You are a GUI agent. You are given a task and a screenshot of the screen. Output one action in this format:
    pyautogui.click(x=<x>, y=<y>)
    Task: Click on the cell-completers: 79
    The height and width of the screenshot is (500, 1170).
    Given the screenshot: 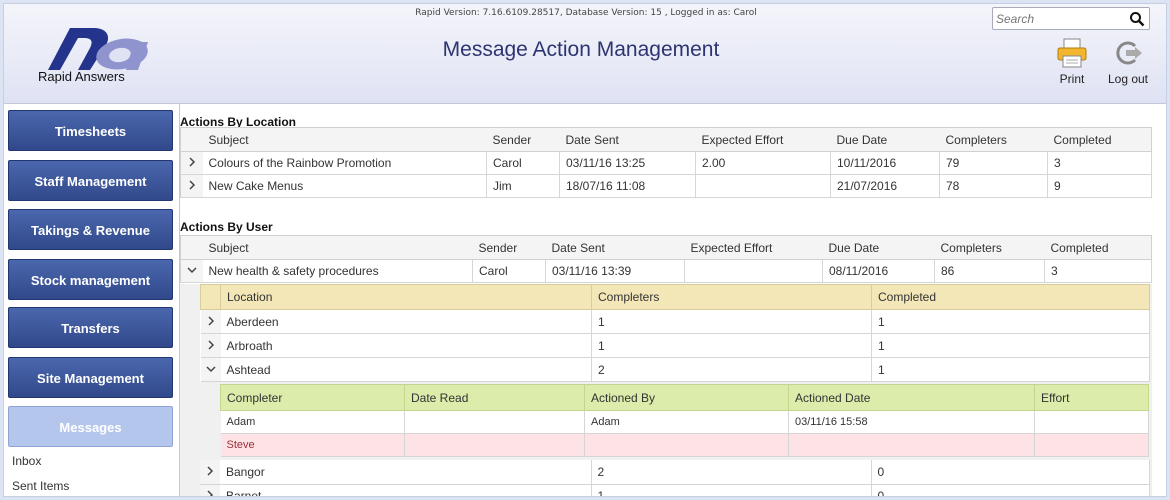 What is the action you would take?
    pyautogui.click(x=993, y=163)
    